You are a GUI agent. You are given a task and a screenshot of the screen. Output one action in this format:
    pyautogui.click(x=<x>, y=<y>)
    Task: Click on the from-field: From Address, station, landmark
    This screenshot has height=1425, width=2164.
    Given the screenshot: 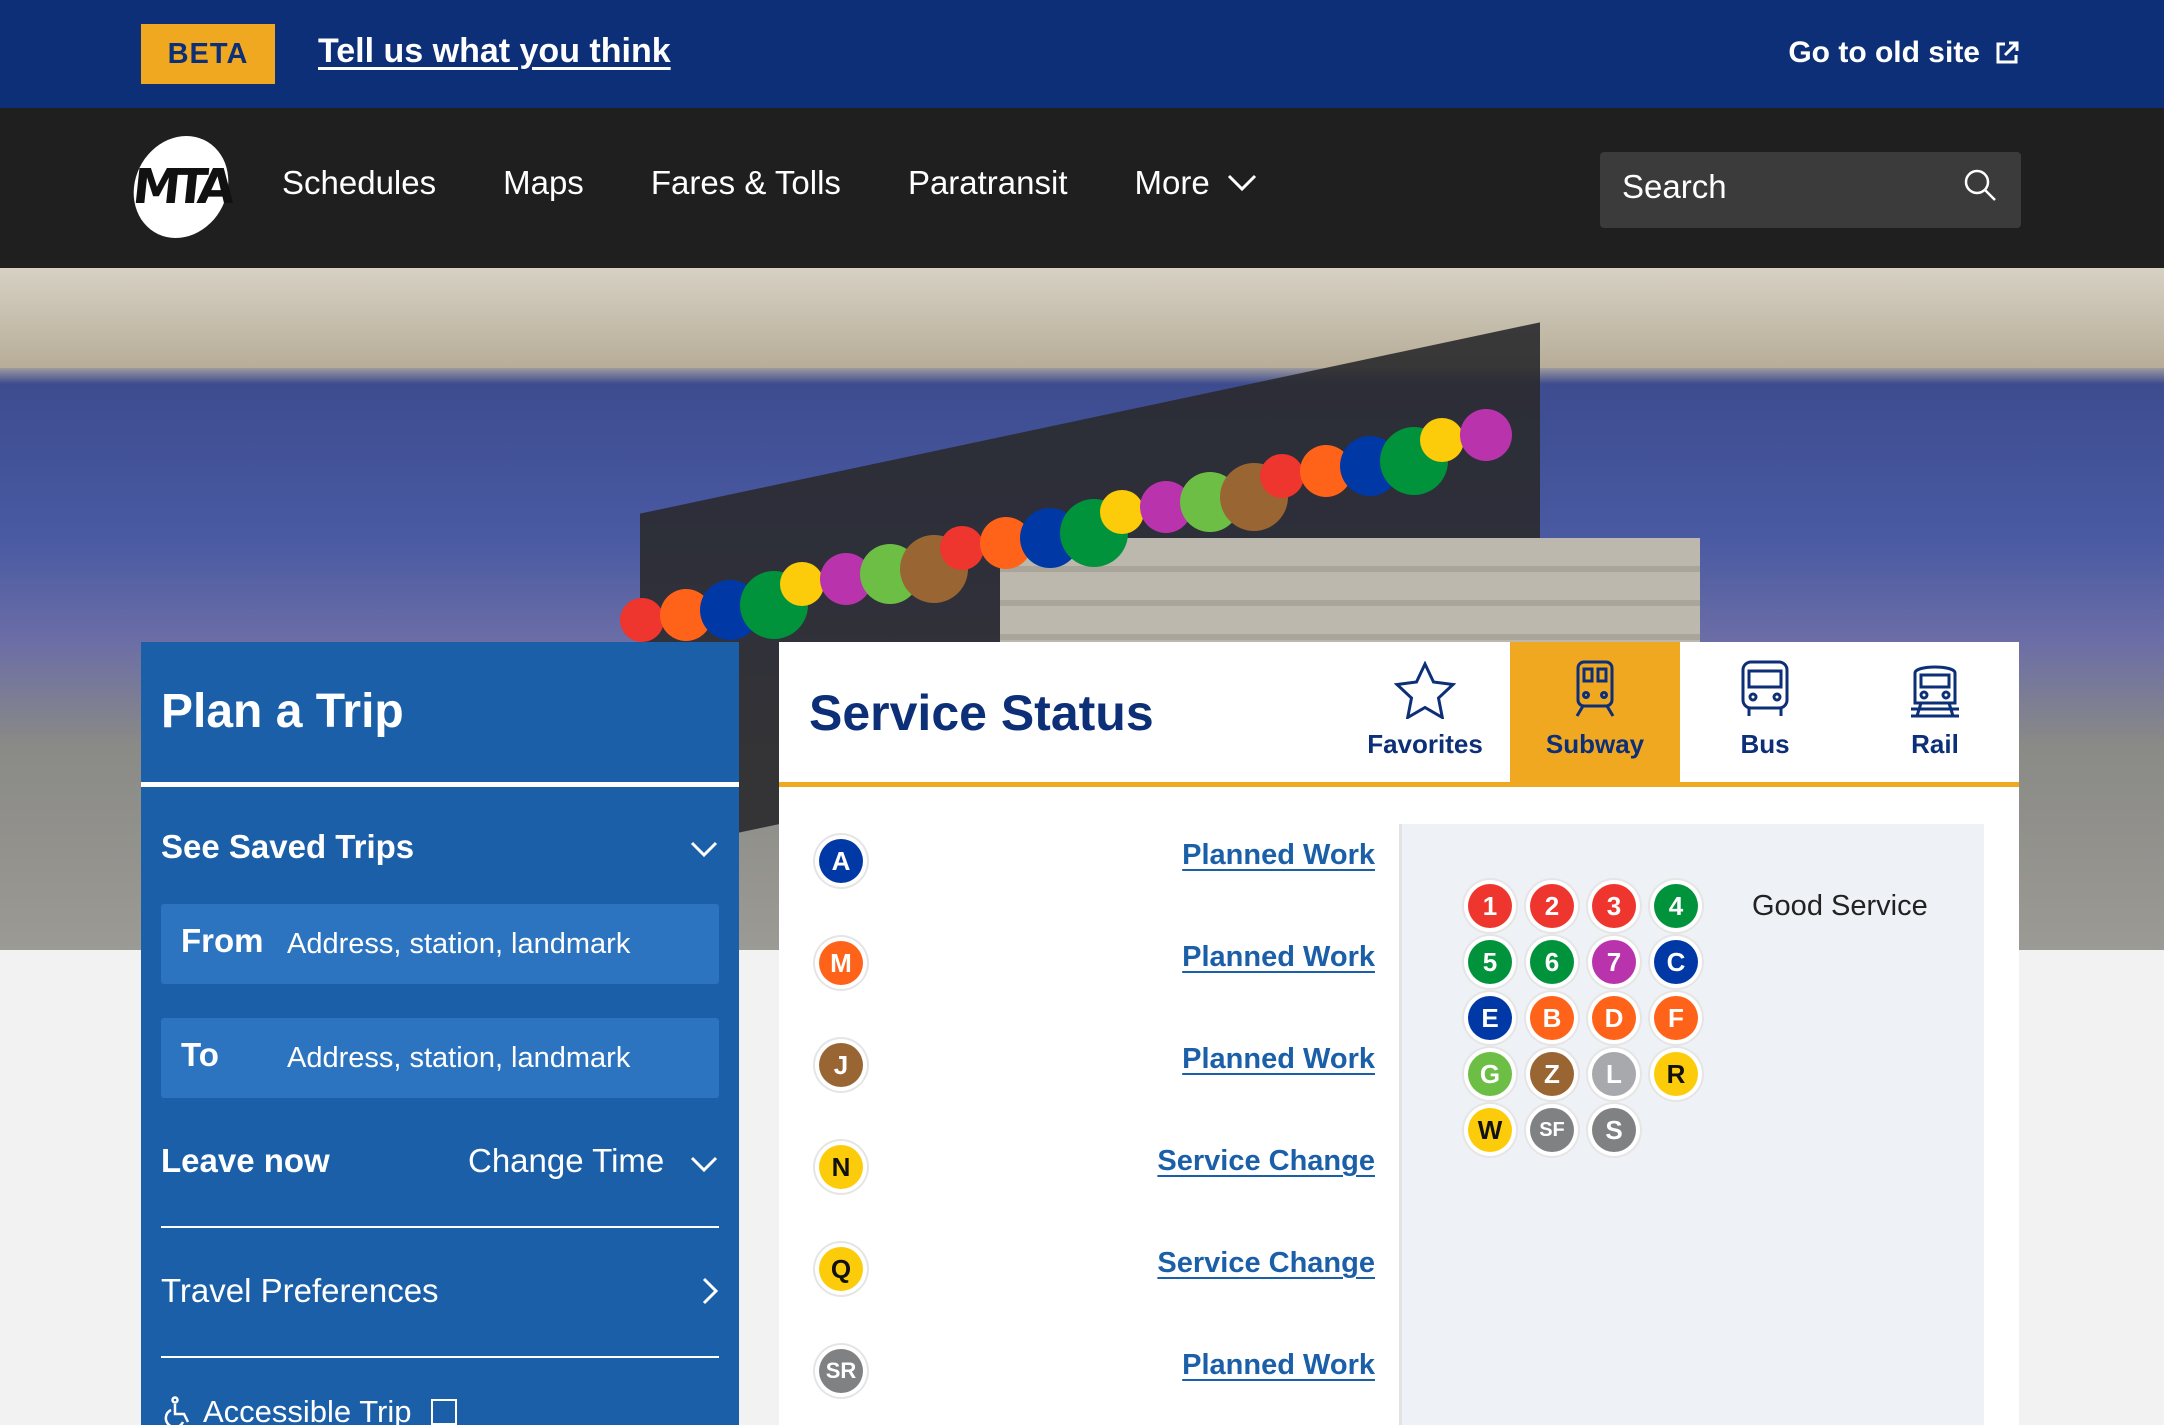 What is the action you would take?
    pyautogui.click(x=440, y=944)
    